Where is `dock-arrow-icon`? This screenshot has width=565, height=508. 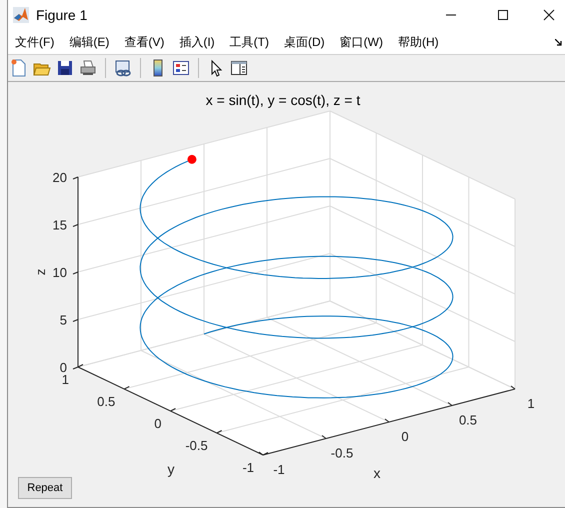
dock-arrow-icon is located at coordinates (558, 42).